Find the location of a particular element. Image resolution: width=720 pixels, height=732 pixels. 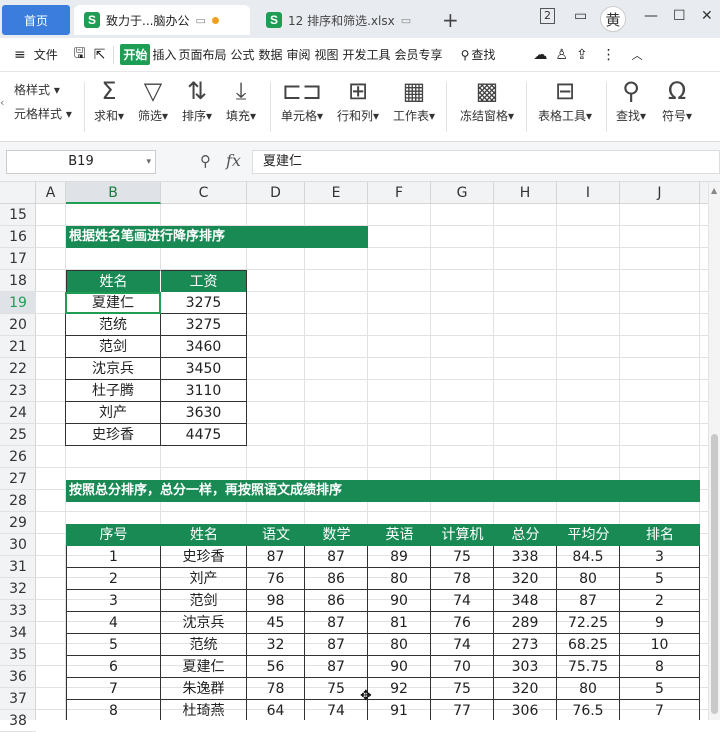

table2-cell-computer: 76 is located at coordinates (462, 623).